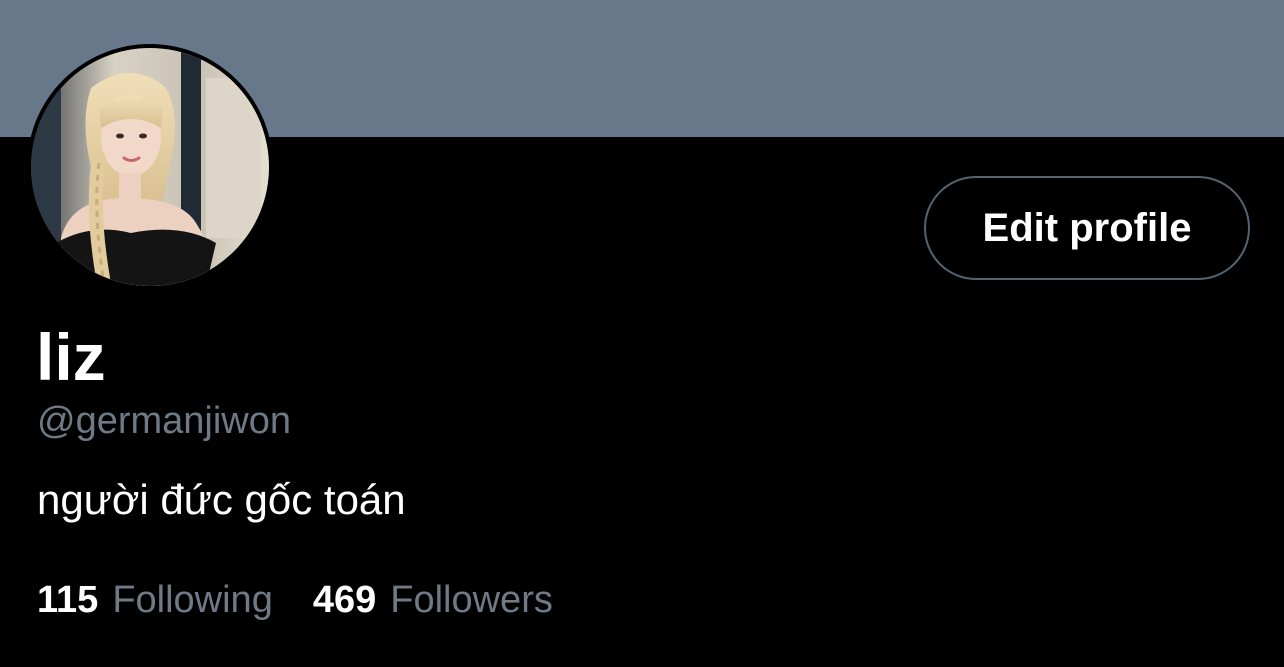 This screenshot has height=667, width=1284. What do you see at coordinates (68, 600) in the screenshot?
I see `following-count: 115` at bounding box center [68, 600].